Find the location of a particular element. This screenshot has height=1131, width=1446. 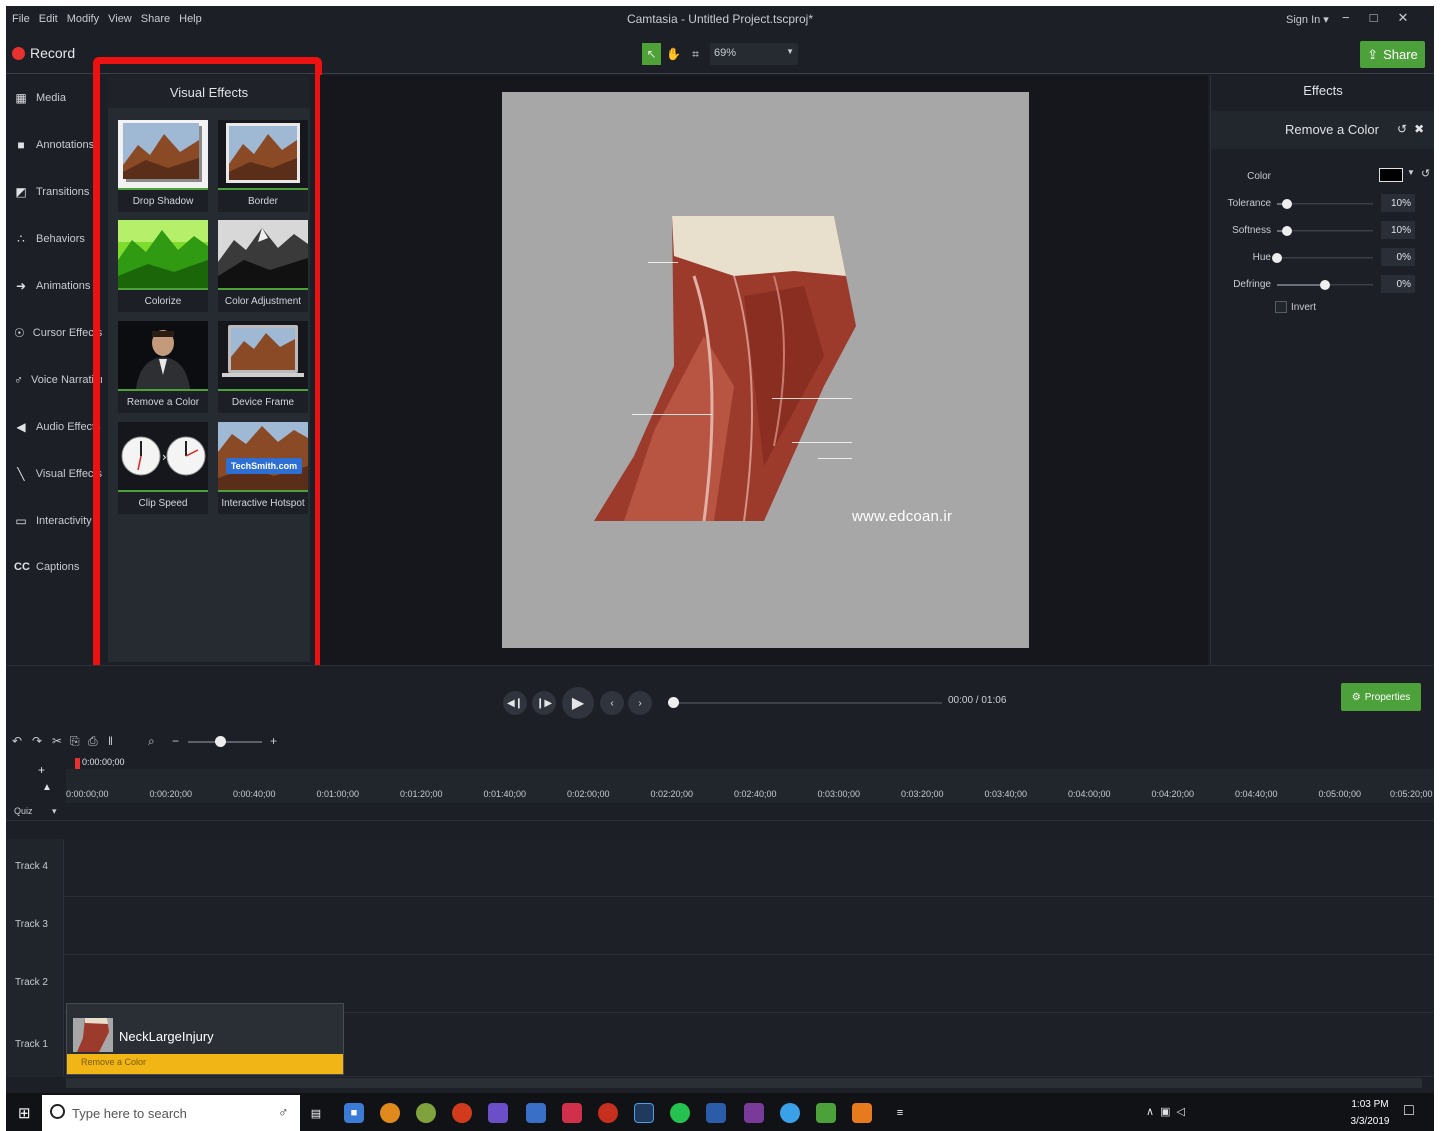

chevron-down-icon: ▾ is located at coordinates (54, 811).